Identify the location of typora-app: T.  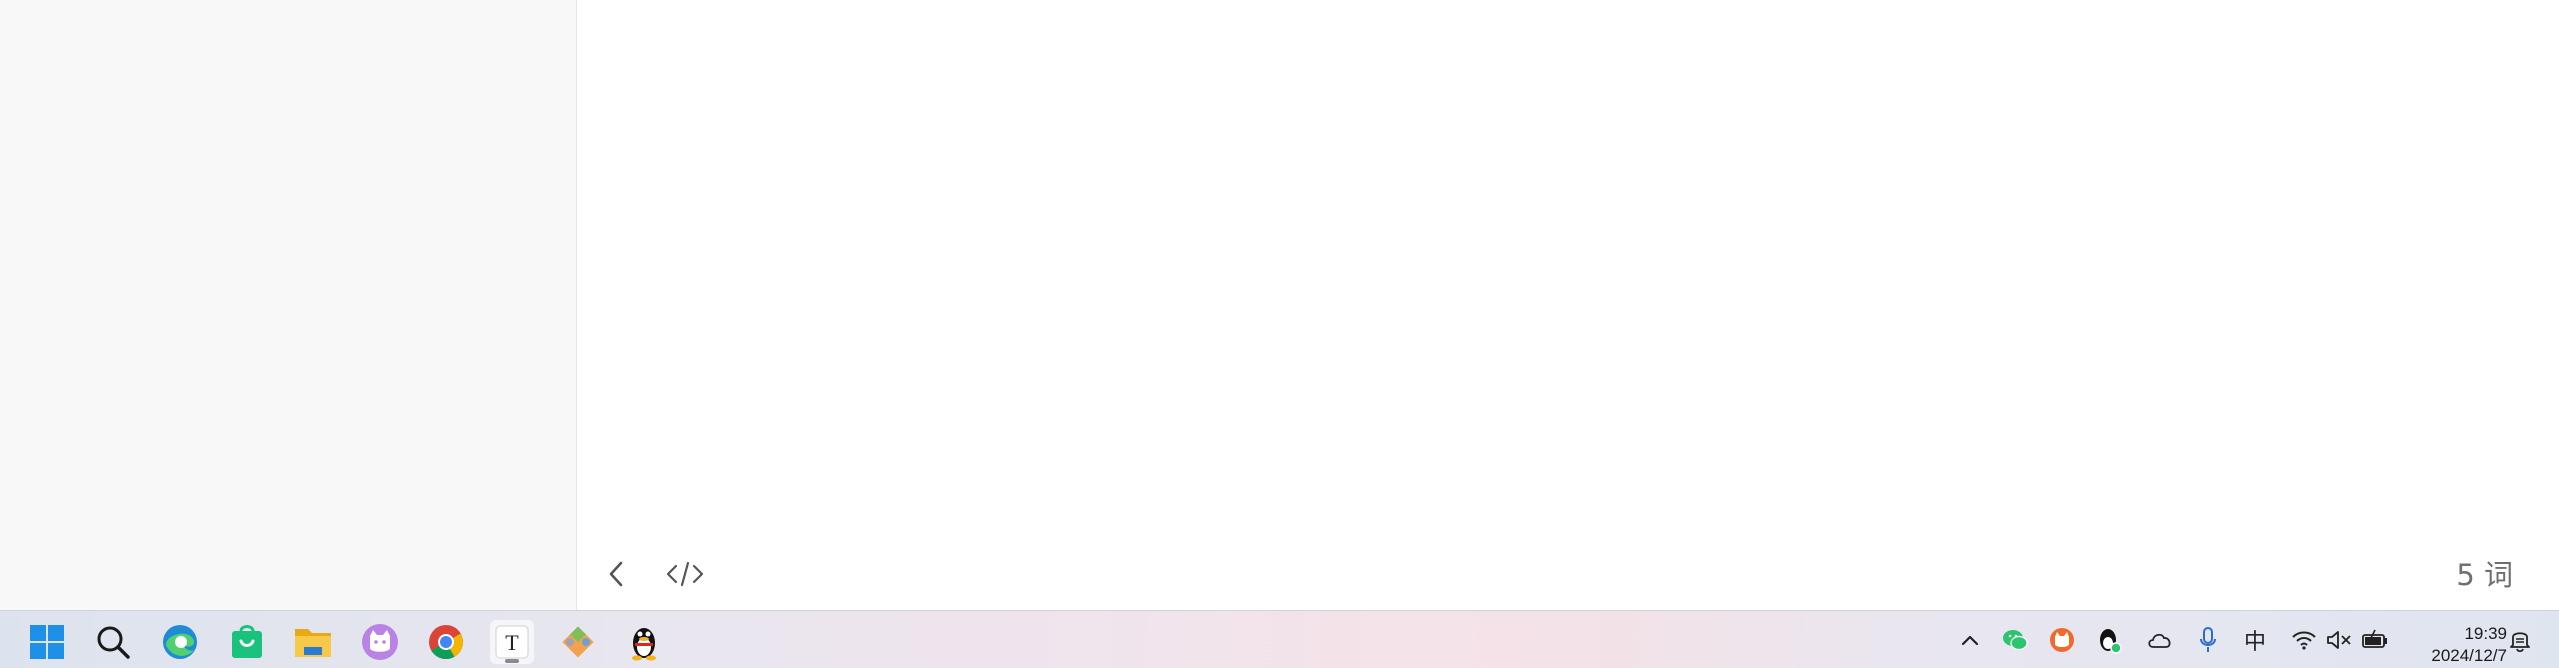
(512, 642).